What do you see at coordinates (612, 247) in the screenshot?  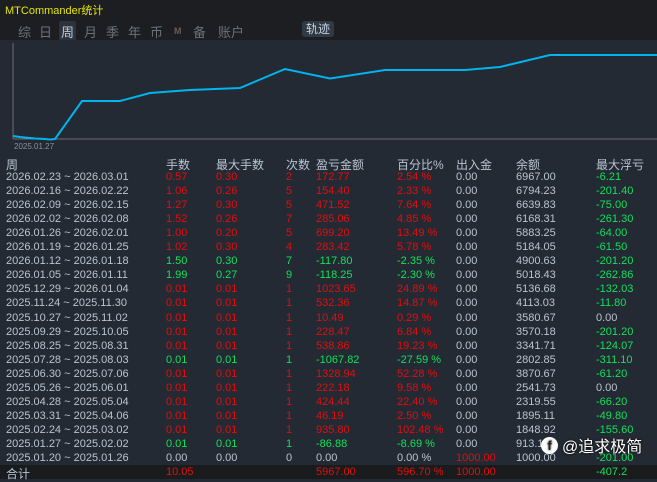 I see `cell-float: -61.50` at bounding box center [612, 247].